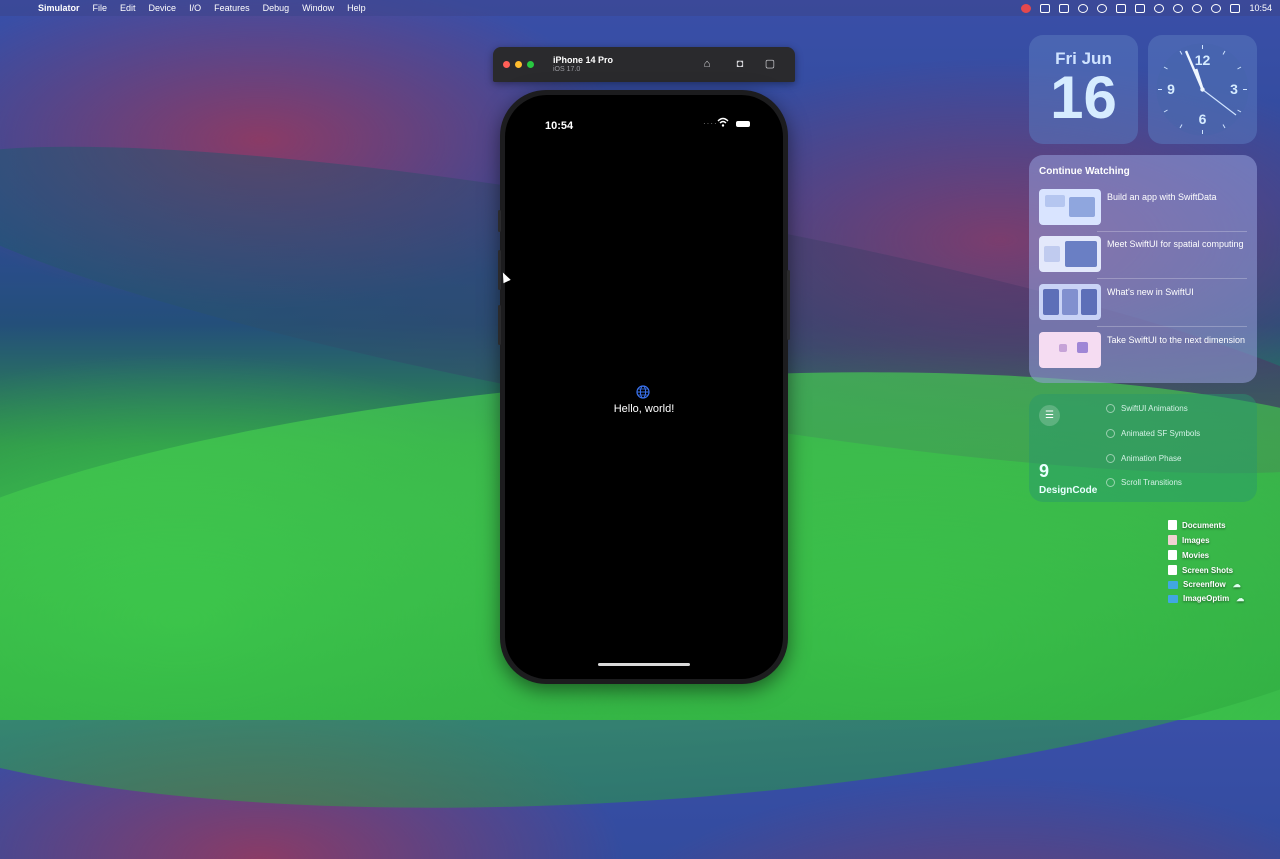  Describe the element at coordinates (276, 8) in the screenshot. I see `menu-debug: Debug` at that location.